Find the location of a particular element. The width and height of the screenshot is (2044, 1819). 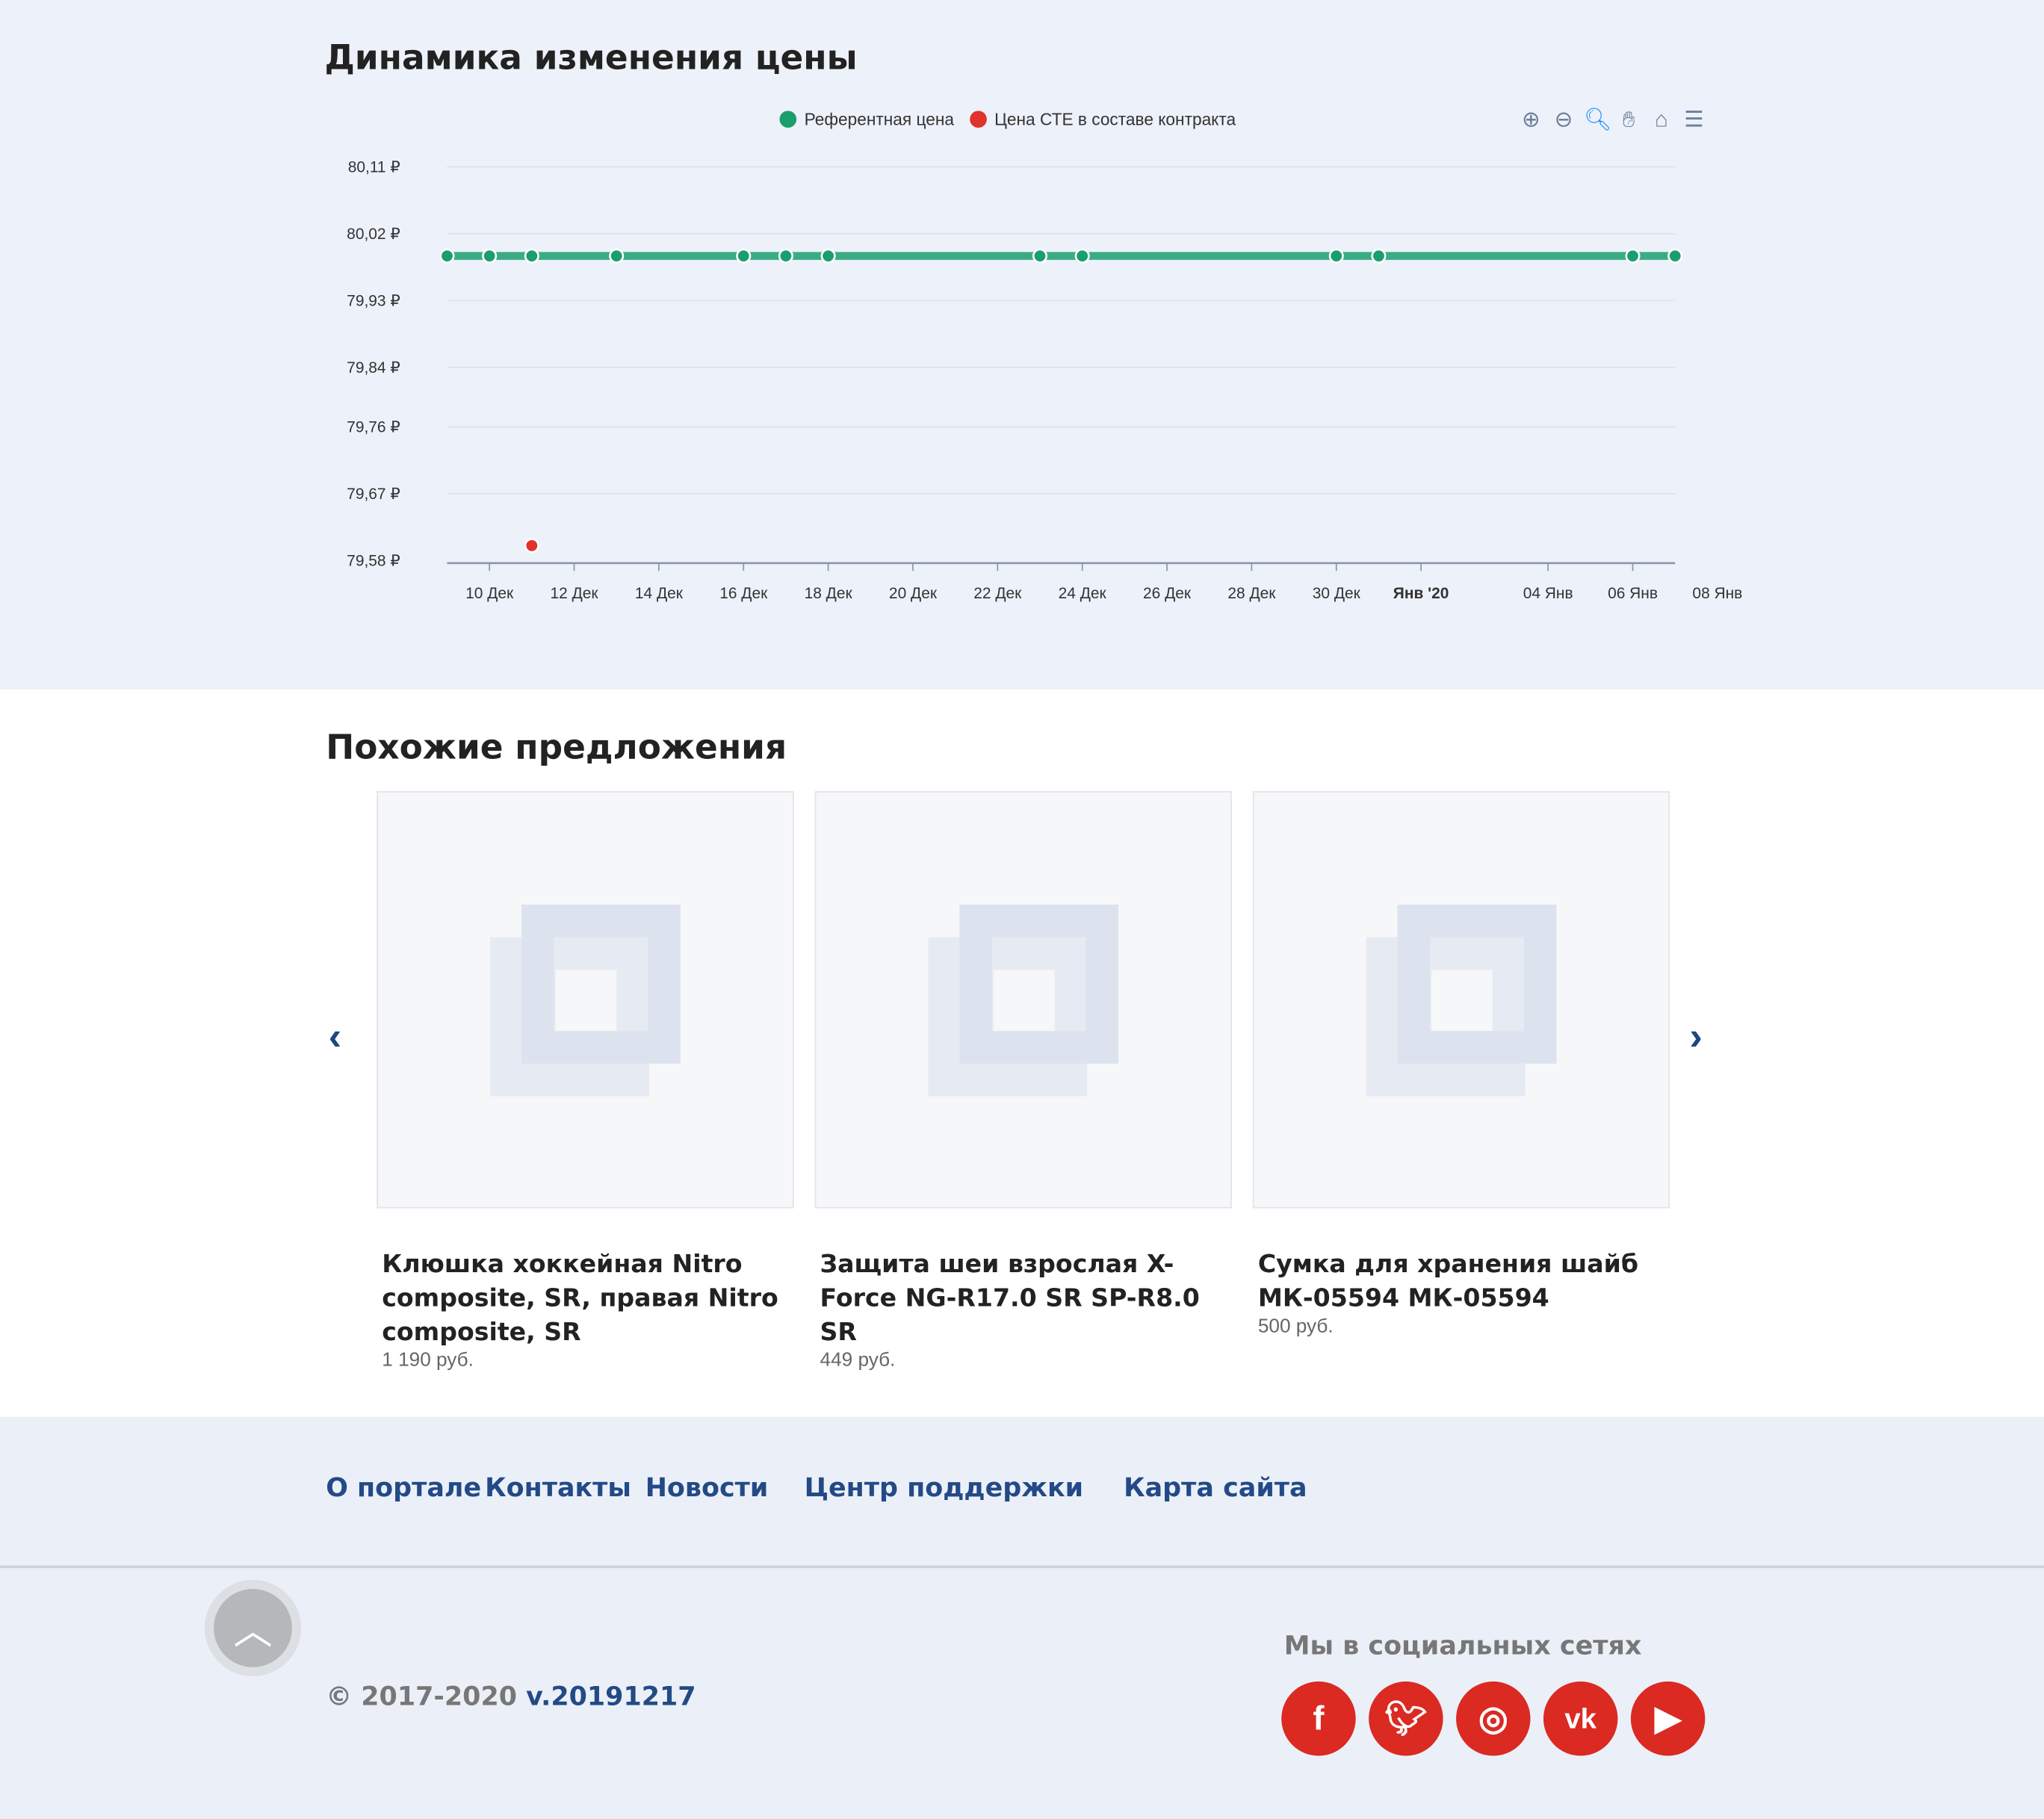

y-tick-label: 80,02 ₽ is located at coordinates (373, 234).